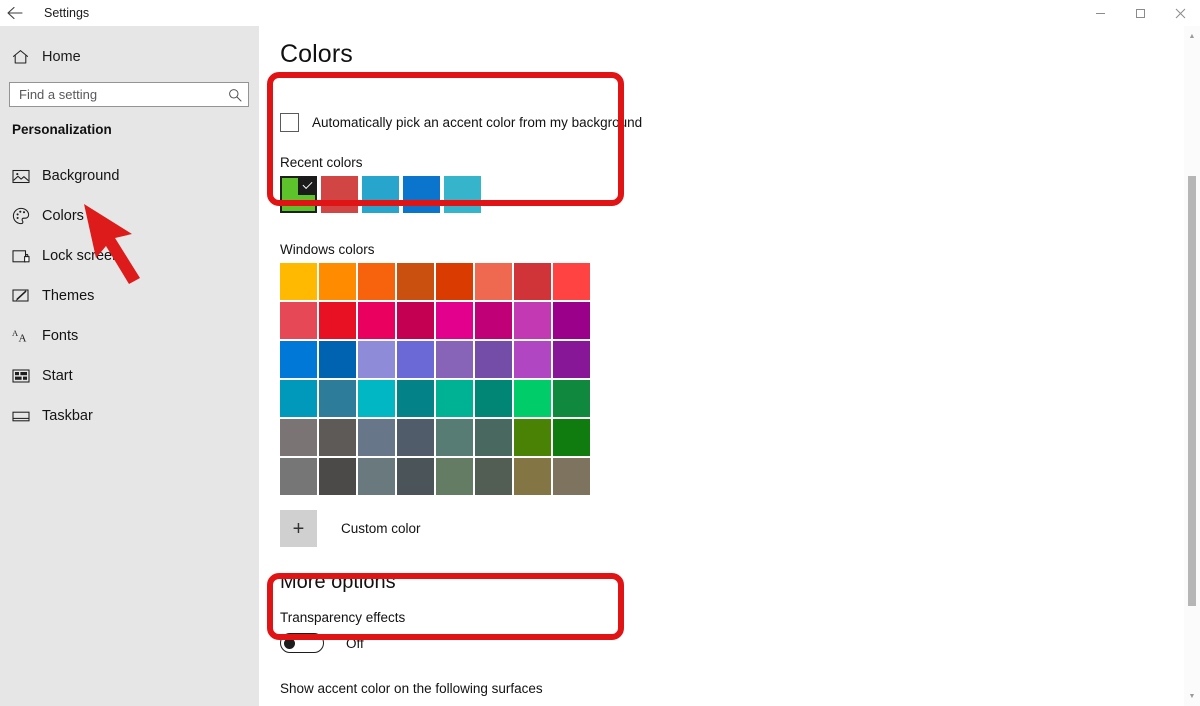 The width and height of the screenshot is (1200, 706). What do you see at coordinates (350, 528) in the screenshot?
I see `custom-color-row: + Custom color` at bounding box center [350, 528].